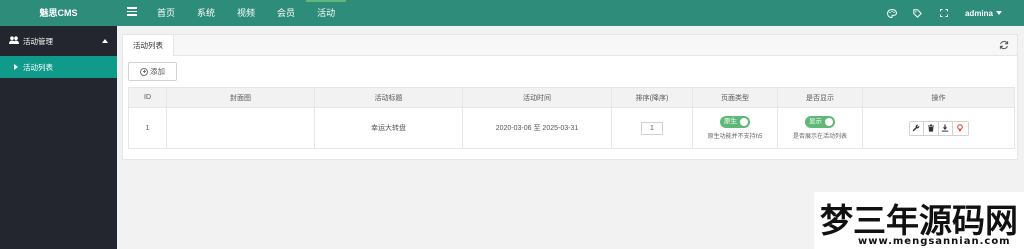  I want to click on watermark-title: 梦三年源码网, so click(919, 220).